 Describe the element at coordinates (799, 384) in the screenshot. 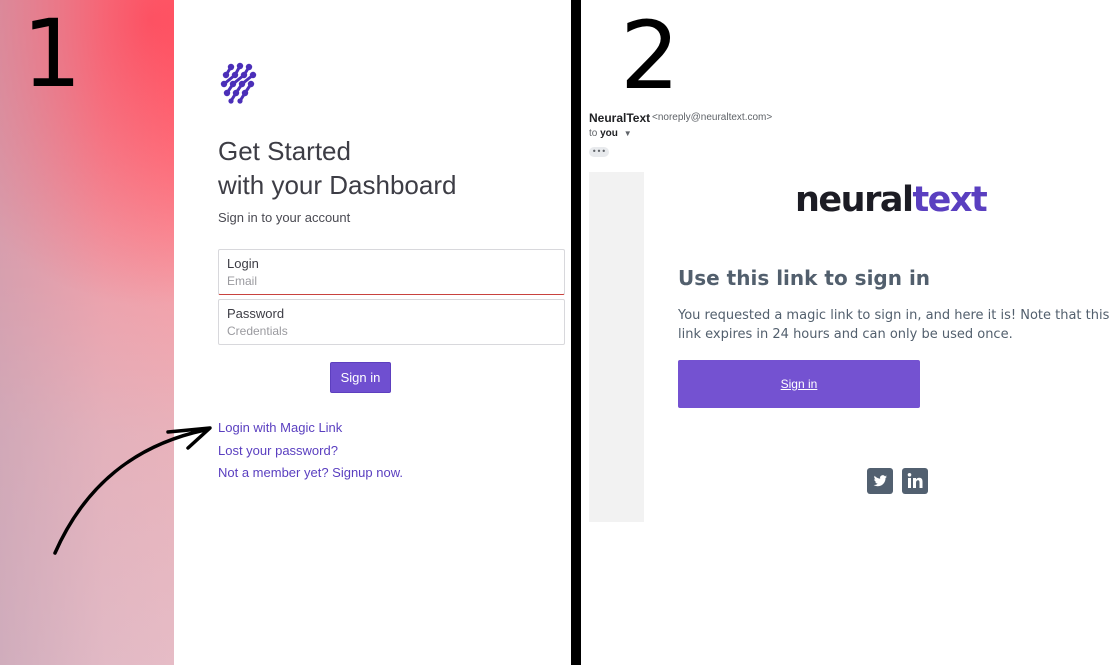

I see `email-sign-in-button: Sign in` at that location.